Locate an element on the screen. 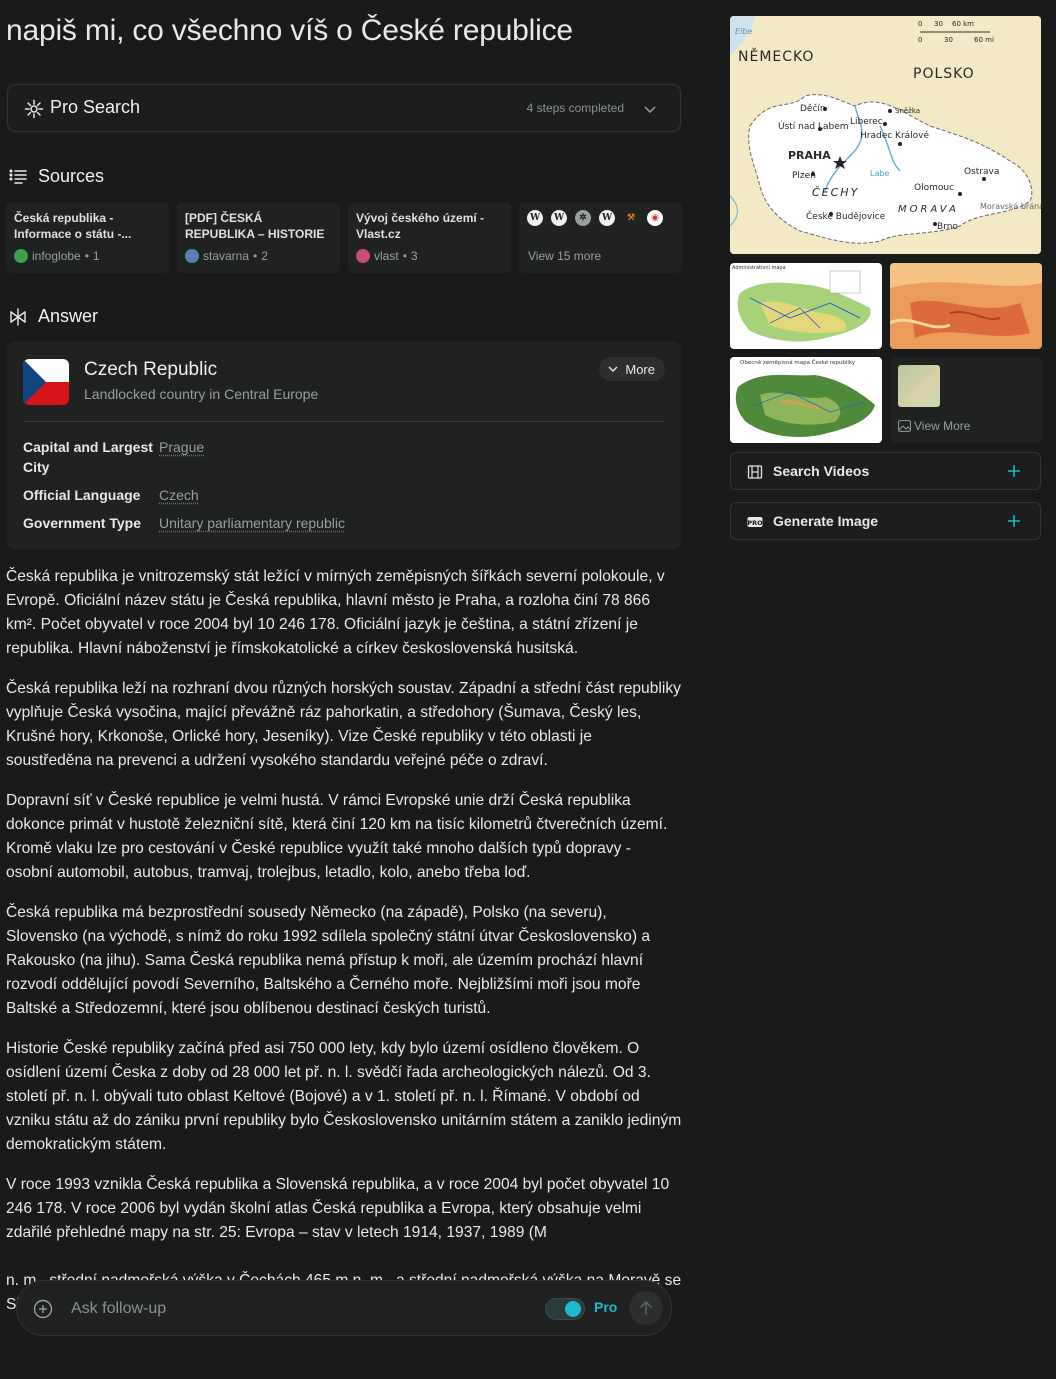 The width and height of the screenshot is (1056, 1379). source-index: 1 is located at coordinates (96, 256).